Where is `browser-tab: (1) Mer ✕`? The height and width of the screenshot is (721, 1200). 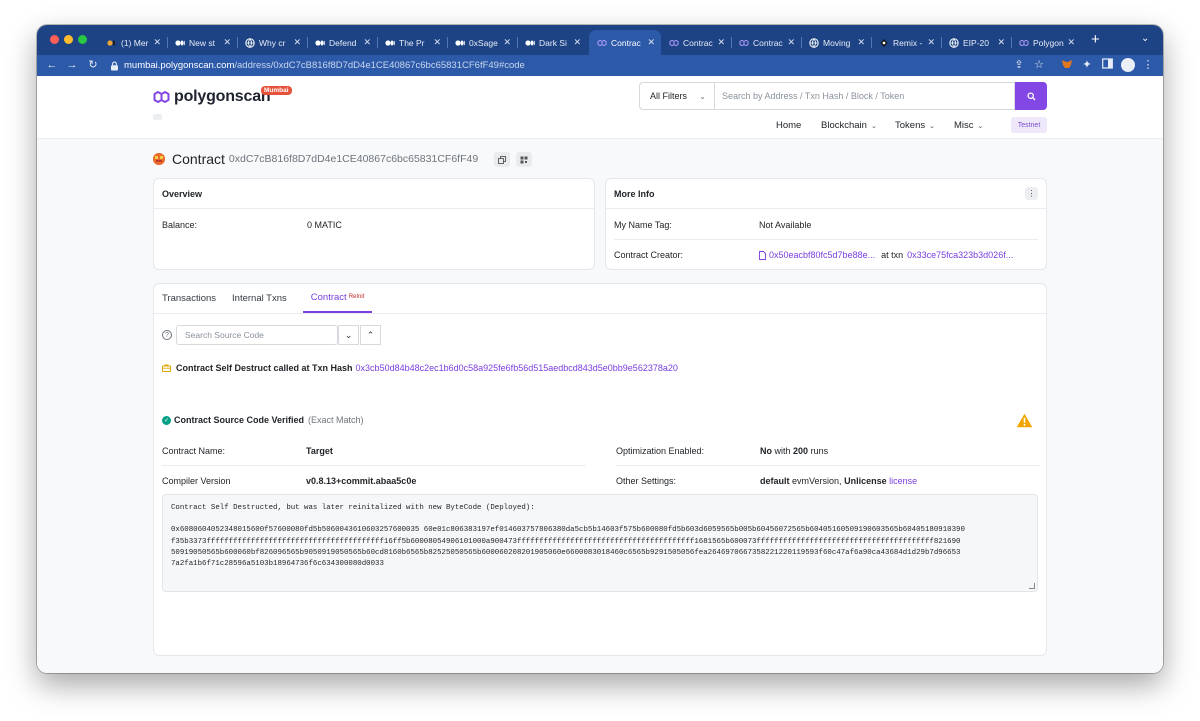 browser-tab: (1) Mer ✕ is located at coordinates (133, 42).